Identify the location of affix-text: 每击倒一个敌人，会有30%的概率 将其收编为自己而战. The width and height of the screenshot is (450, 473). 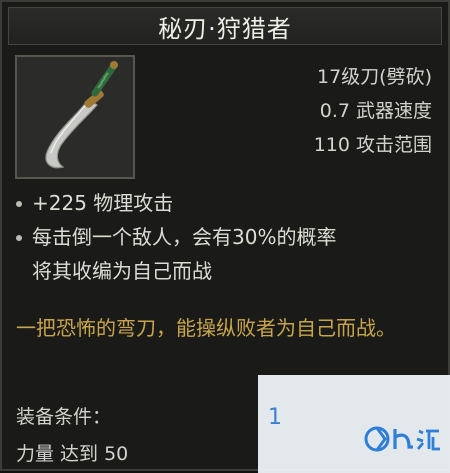
(184, 254).